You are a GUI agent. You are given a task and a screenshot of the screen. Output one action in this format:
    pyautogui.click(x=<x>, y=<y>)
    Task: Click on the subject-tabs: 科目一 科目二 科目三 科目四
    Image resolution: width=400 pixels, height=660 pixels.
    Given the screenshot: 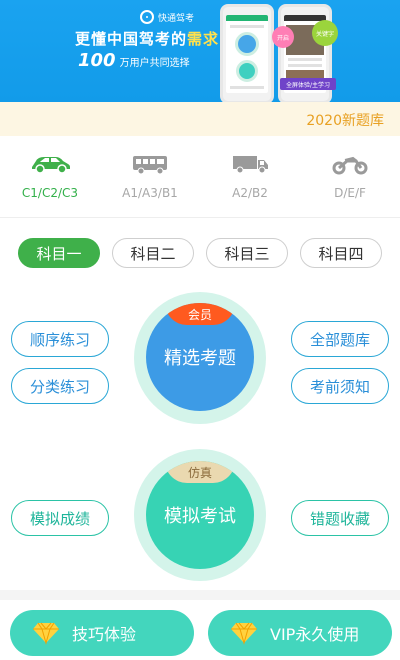 What is the action you would take?
    pyautogui.click(x=200, y=254)
    